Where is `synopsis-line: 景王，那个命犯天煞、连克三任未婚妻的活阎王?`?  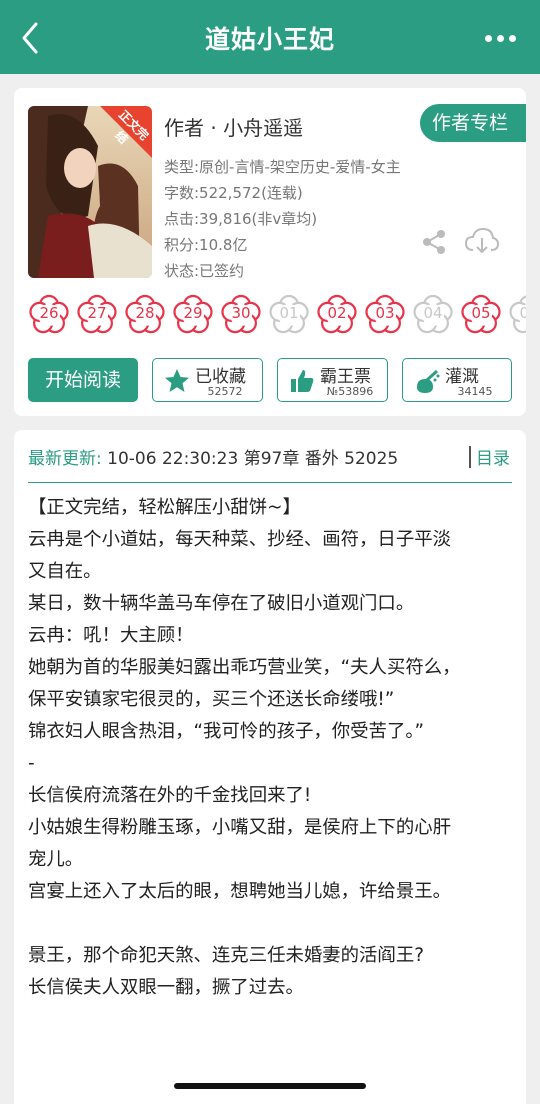
synopsis-line: 景王，那个命犯天煞、连克三任未婚妻的活阎王? is located at coordinates (226, 955).